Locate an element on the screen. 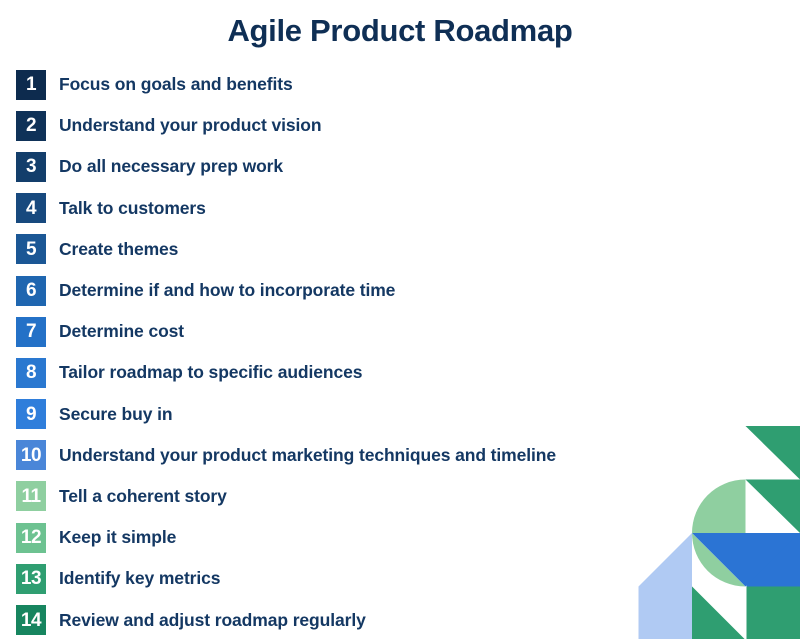  step-number-badge: 6 is located at coordinates (31, 290).